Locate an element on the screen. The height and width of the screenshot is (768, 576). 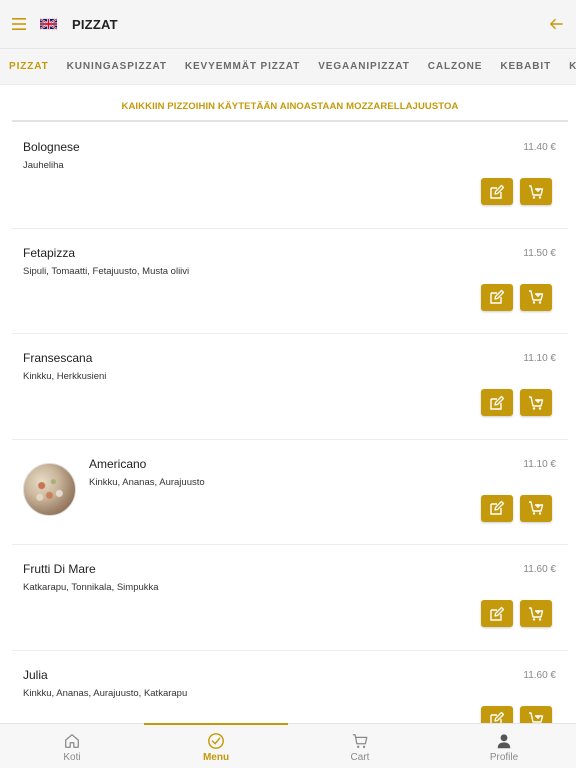
item-description: Kinkku, Ananas, Aurajuusto is located at coordinates (147, 482).